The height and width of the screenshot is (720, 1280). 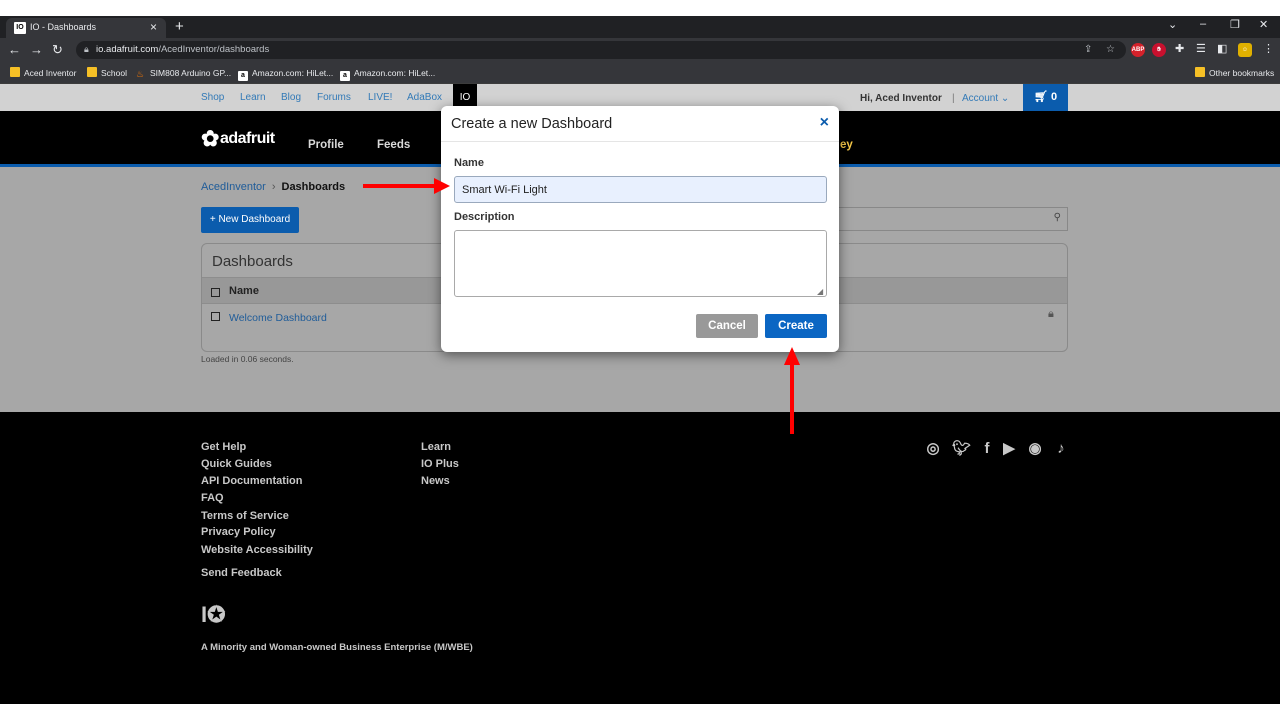 What do you see at coordinates (1235, 24) in the screenshot?
I see `restore-icon: ❐` at bounding box center [1235, 24].